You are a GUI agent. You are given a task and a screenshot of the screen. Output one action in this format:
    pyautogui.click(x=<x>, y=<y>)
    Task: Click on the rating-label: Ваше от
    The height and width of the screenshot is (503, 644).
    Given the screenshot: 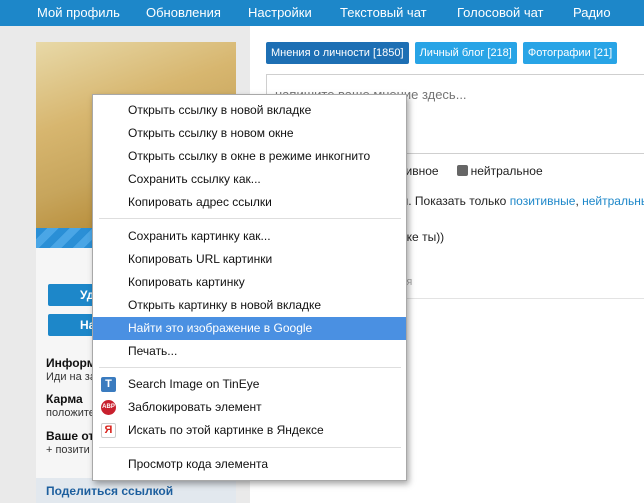 What is the action you would take?
    pyautogui.click(x=70, y=436)
    